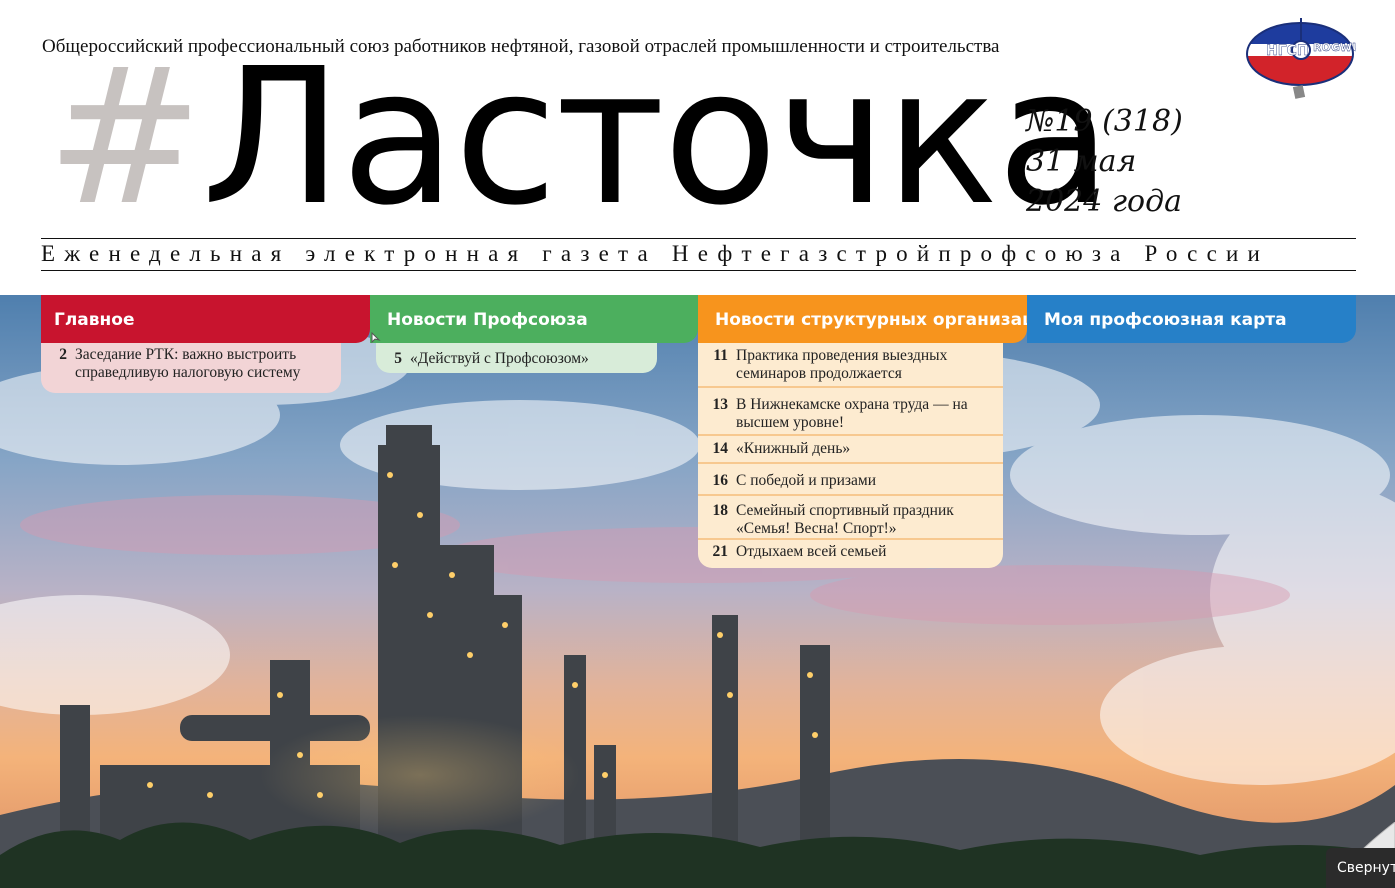 The height and width of the screenshot is (888, 1395). I want to click on tab-main-label: Главное, so click(94, 320).